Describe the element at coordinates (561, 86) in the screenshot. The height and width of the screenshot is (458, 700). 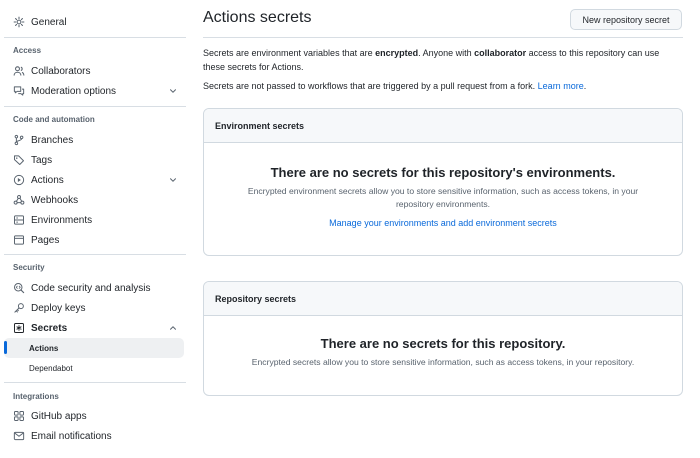
I see `learn-more-link: Learn more` at that location.